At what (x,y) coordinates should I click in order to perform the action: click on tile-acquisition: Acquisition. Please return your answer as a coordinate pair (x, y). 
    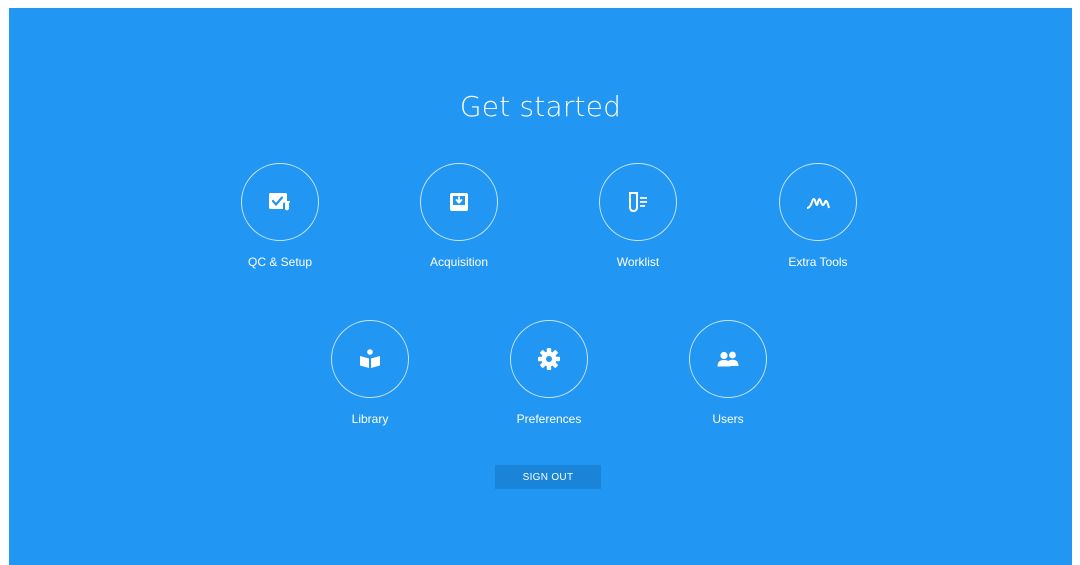
    Looking at the image, I should click on (459, 223).